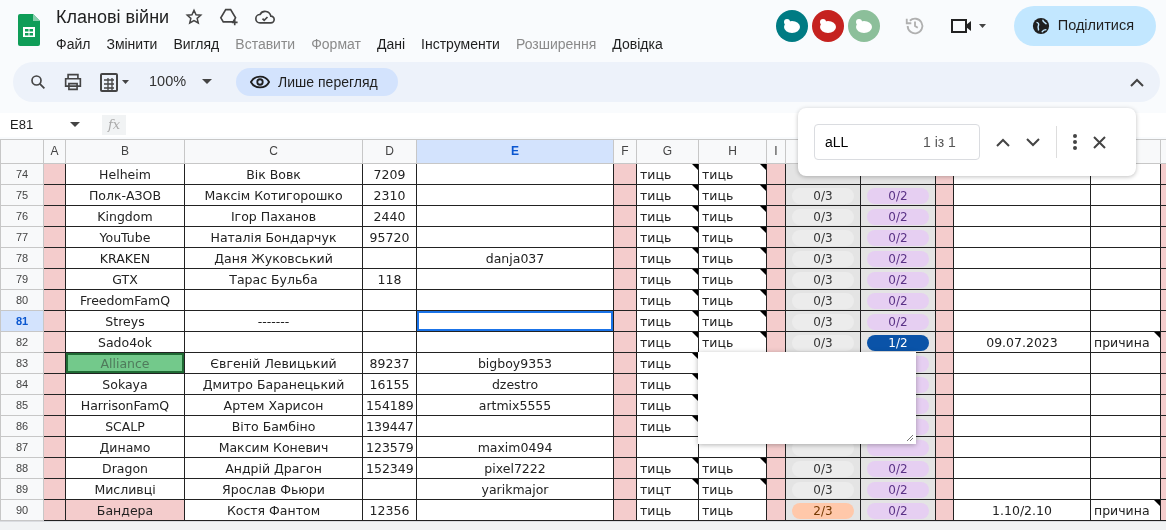  What do you see at coordinates (22, 405) in the screenshot?
I see `row-header: 85` at bounding box center [22, 405].